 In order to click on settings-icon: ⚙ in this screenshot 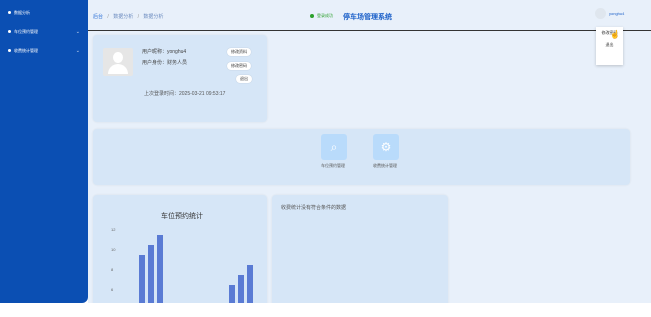, I will do `click(386, 147)`.